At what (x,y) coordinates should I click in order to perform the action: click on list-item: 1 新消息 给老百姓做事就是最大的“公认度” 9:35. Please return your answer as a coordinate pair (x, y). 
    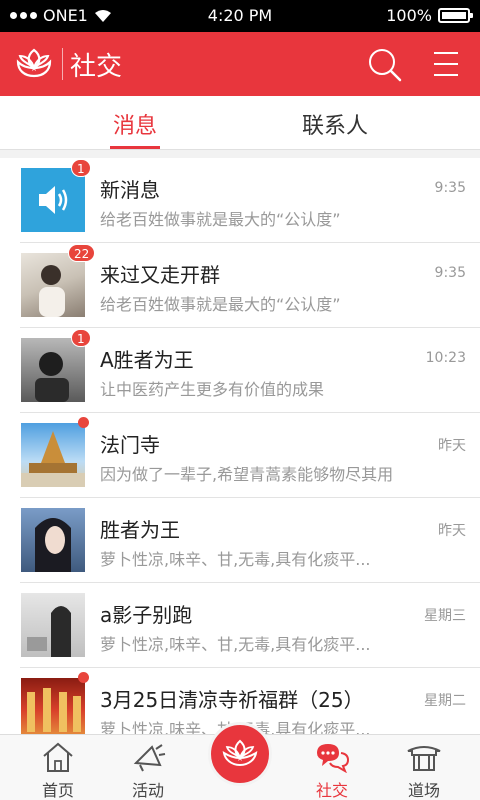
    Looking at the image, I should click on (240, 200).